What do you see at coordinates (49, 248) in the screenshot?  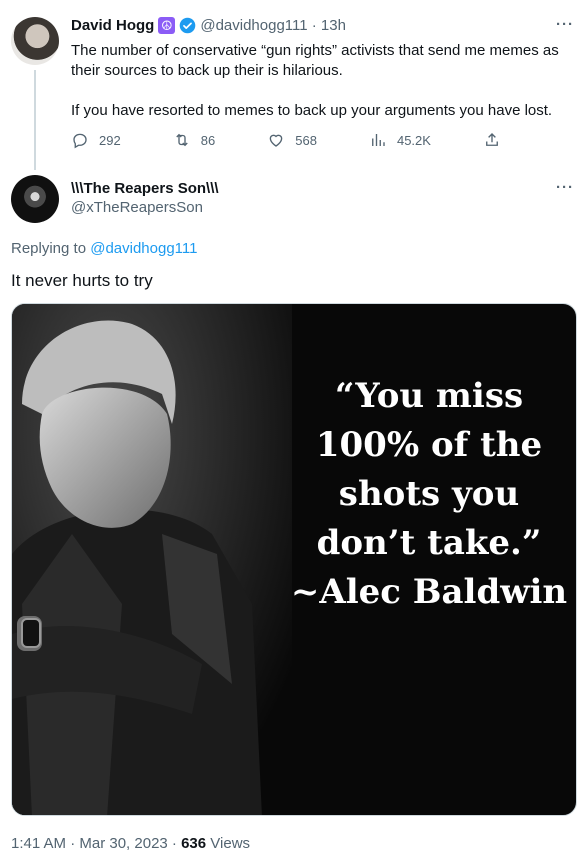 I see `replying-to-label: Replying to` at bounding box center [49, 248].